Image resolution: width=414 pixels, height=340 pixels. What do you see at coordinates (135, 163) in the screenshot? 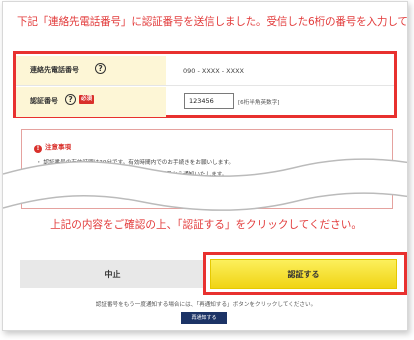
I see `notice-item: ・ 認証番号の有効時間は30分です。有効時間内でのお手続きをお願いします。` at bounding box center [135, 163].